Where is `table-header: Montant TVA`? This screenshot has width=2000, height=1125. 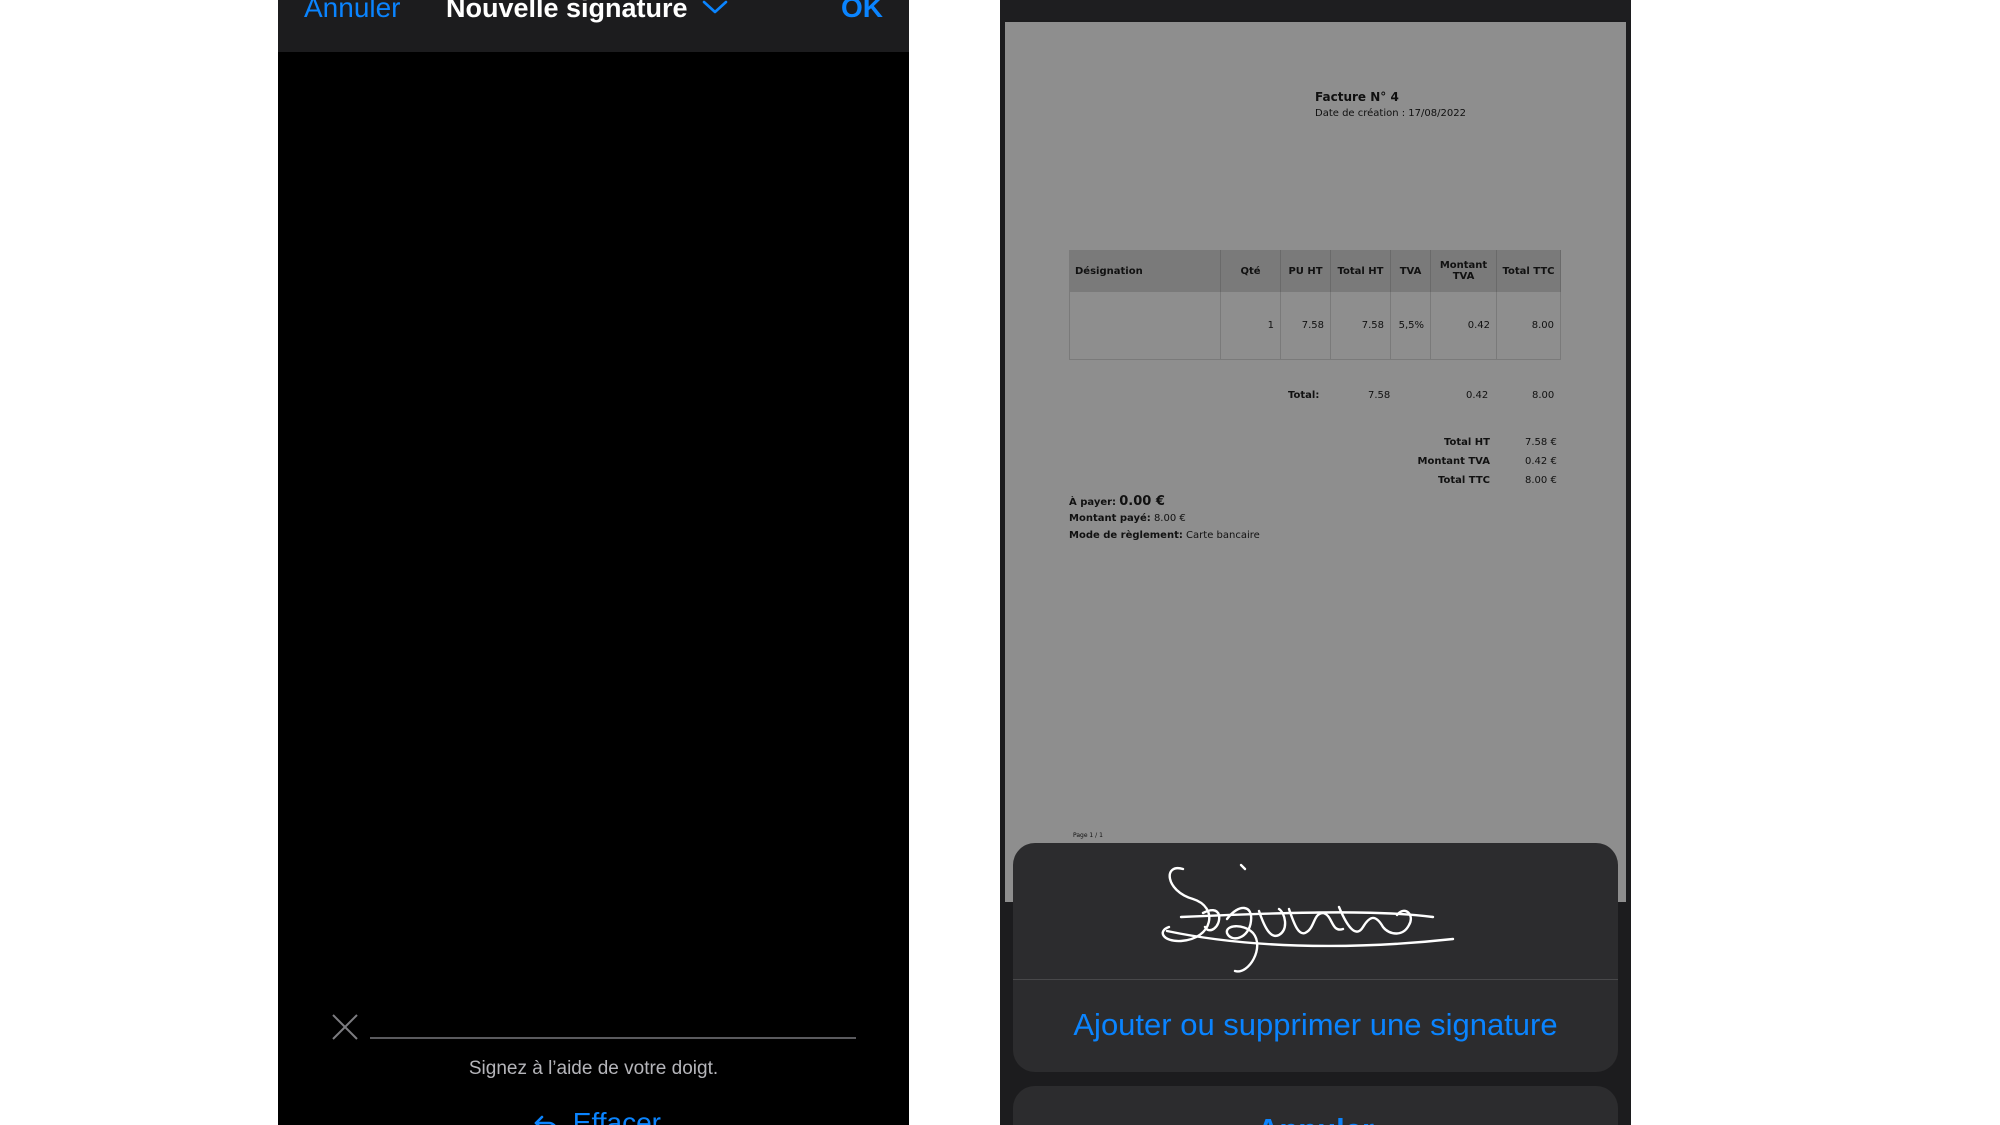
table-header: Montant TVA is located at coordinates (1464, 271).